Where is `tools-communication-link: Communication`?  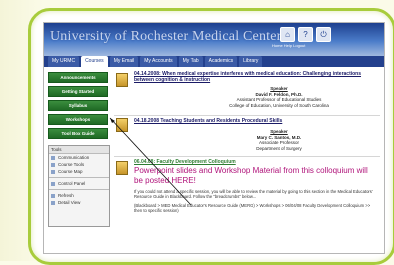 tools-communication-link: Communication is located at coordinates (79, 157).